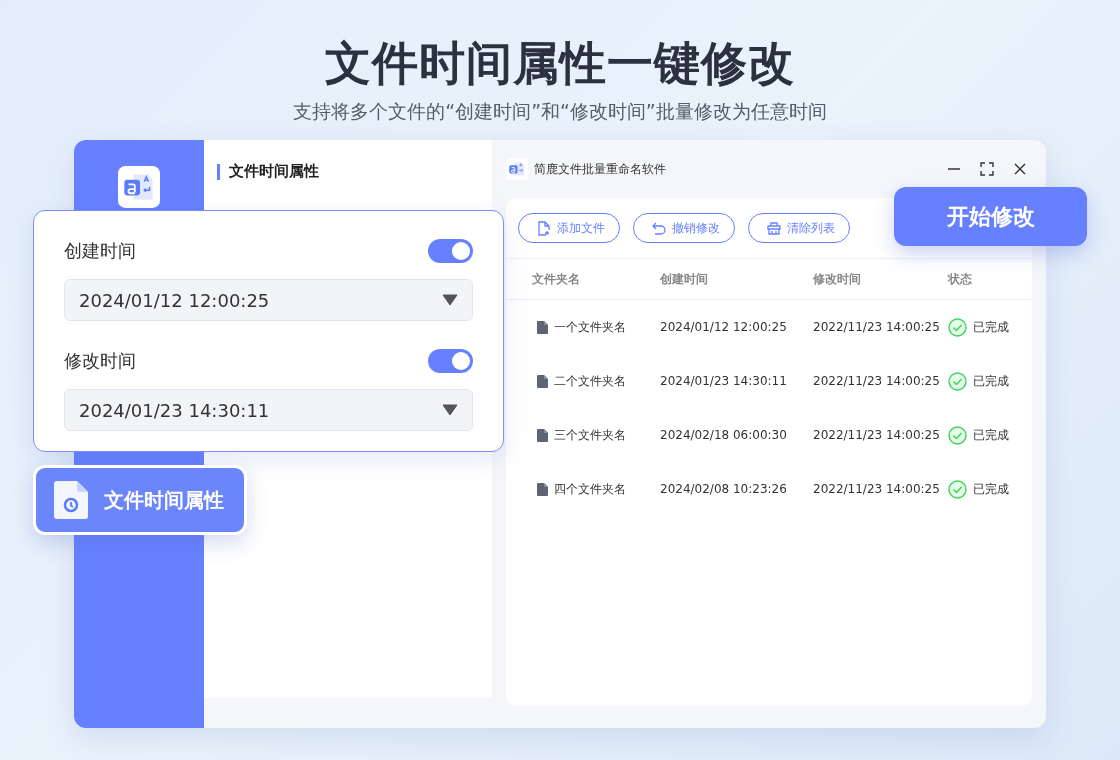 This screenshot has height=760, width=1120. Describe the element at coordinates (268, 410) in the screenshot. I see `time-dropdown: 2024/01/23 14:30:11` at that location.